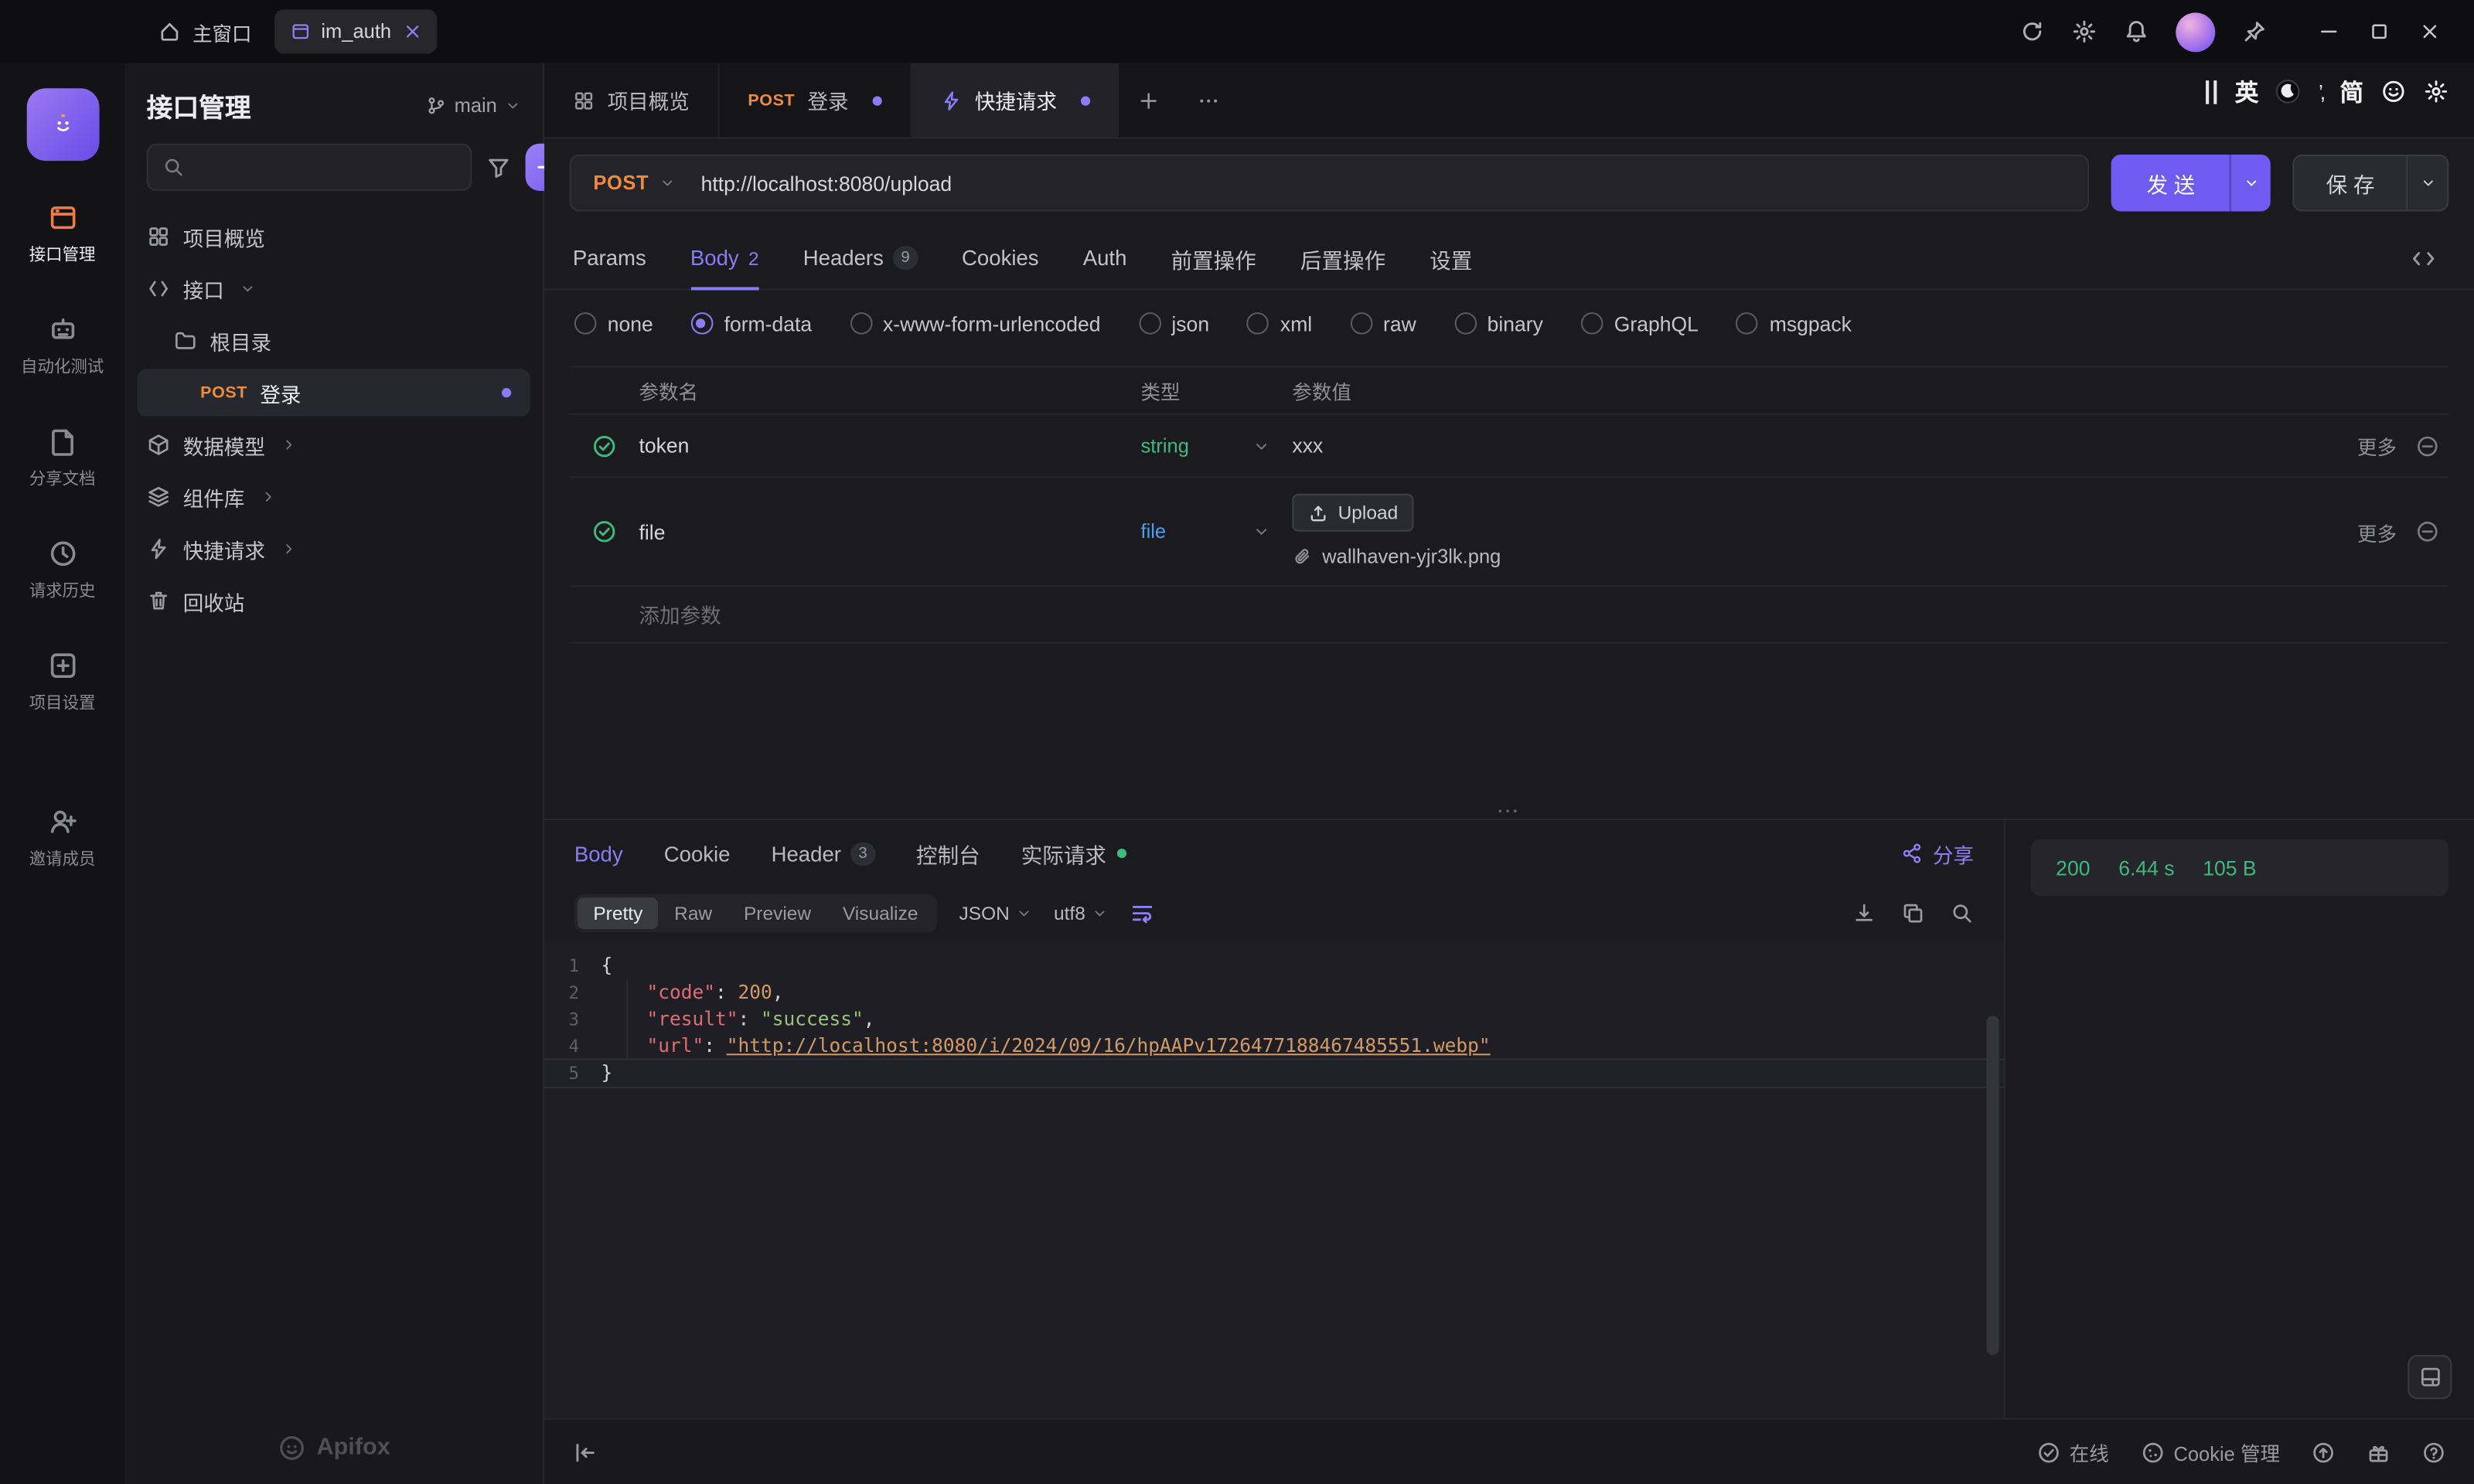 The width and height of the screenshot is (2474, 1484). Describe the element at coordinates (823, 853) in the screenshot. I see `response-tab-Header: Header 3` at that location.